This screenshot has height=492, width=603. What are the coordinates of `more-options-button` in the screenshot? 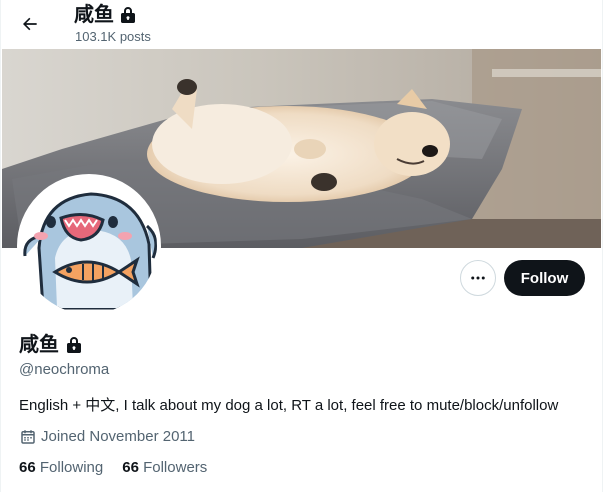 It's located at (478, 278).